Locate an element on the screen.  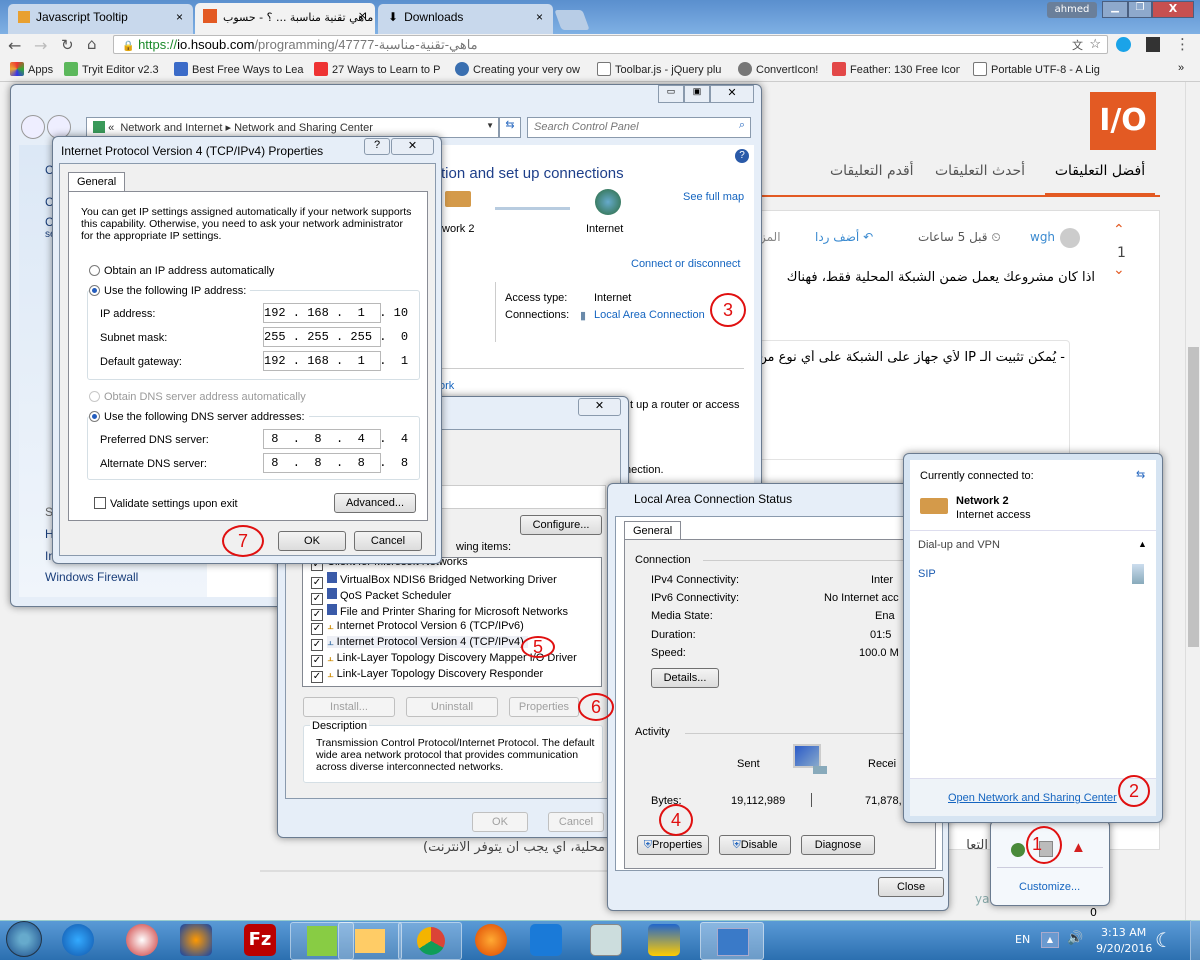
help-button: ? is located at coordinates (377, 146).